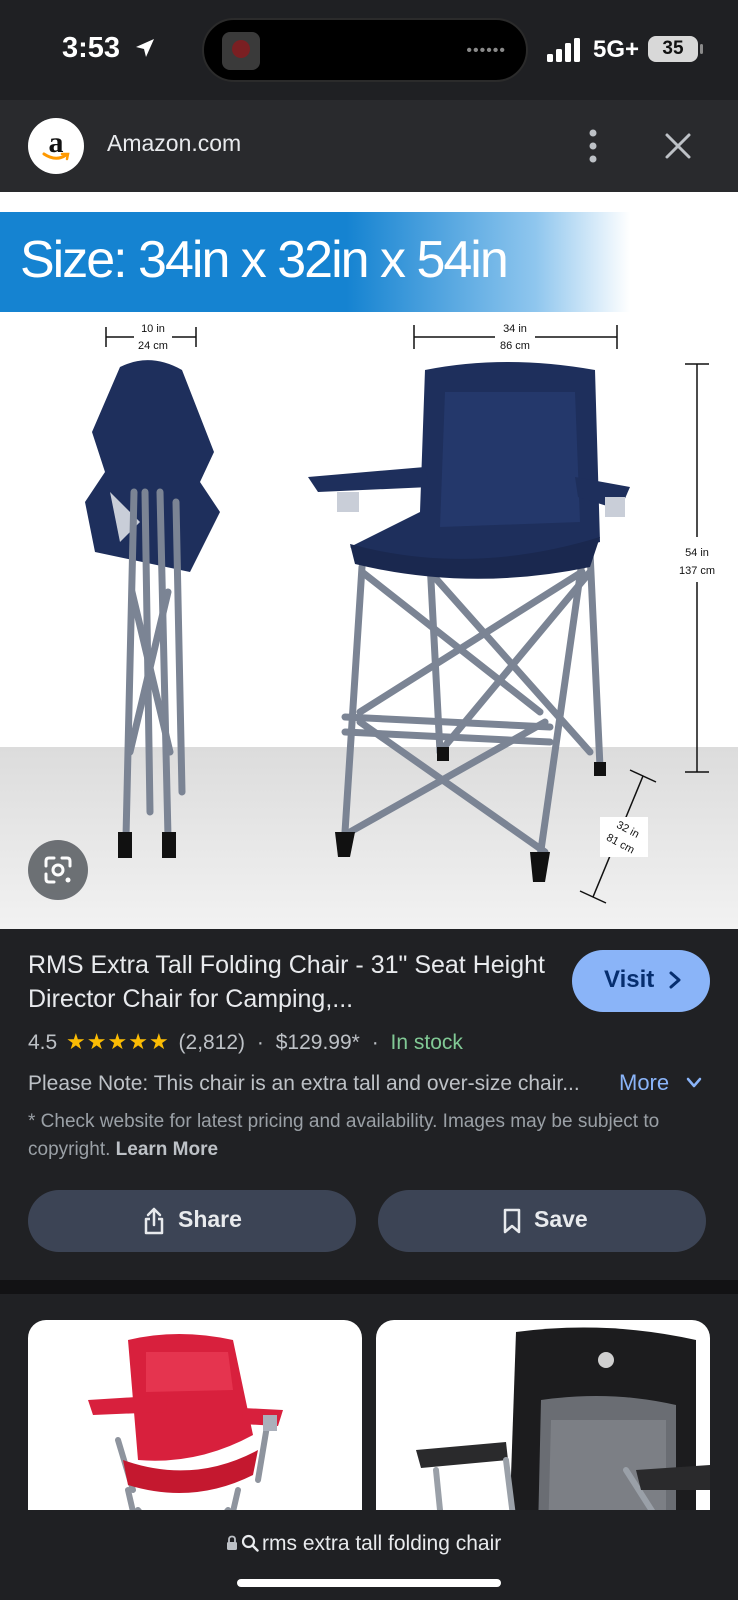 The image size is (738, 1600). I want to click on chevron-right-icon, so click(675, 980).